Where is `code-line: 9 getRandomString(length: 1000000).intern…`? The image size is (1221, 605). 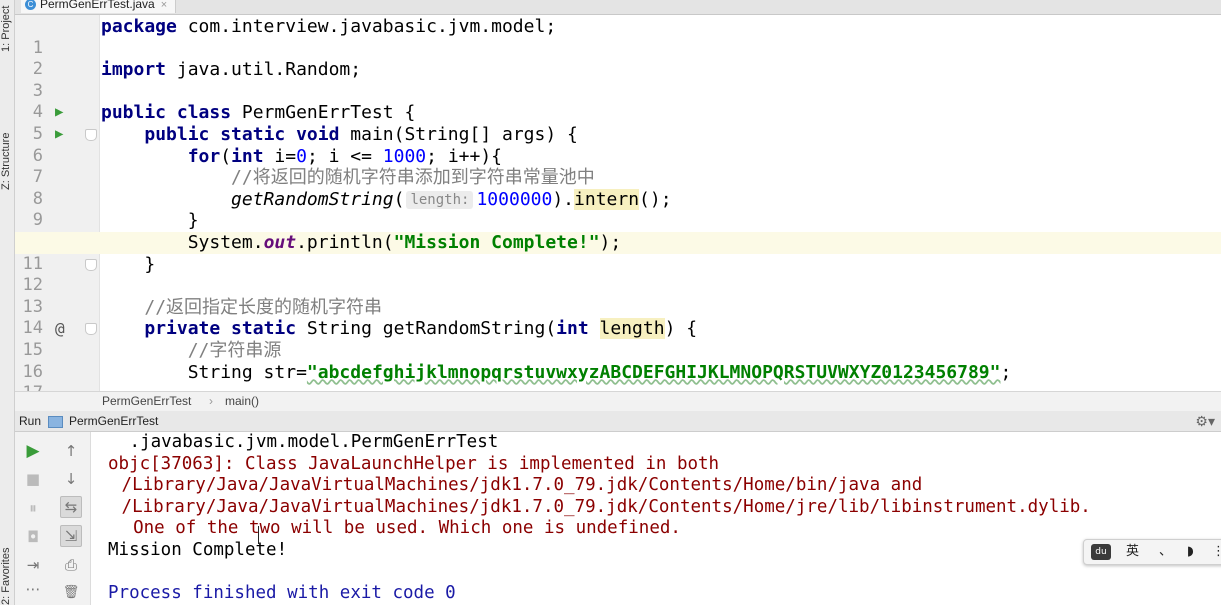 code-line: 9 getRandomString(length: 1000000).intern… is located at coordinates (618, 209).